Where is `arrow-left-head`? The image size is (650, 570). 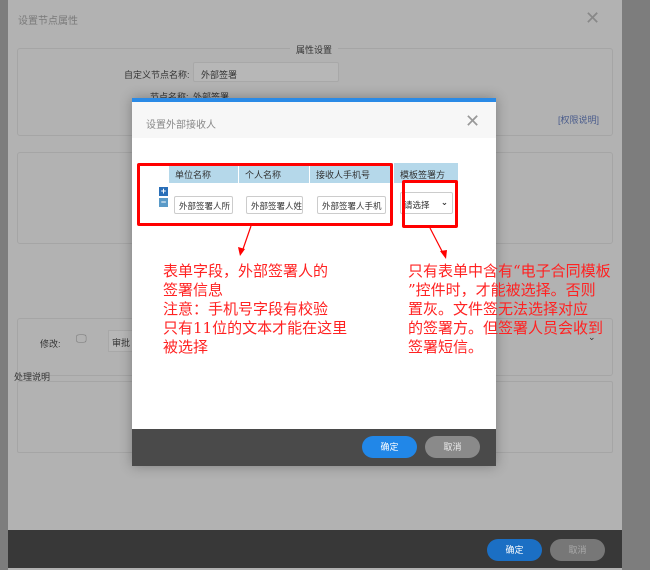
arrow-left-head is located at coordinates (241, 251).